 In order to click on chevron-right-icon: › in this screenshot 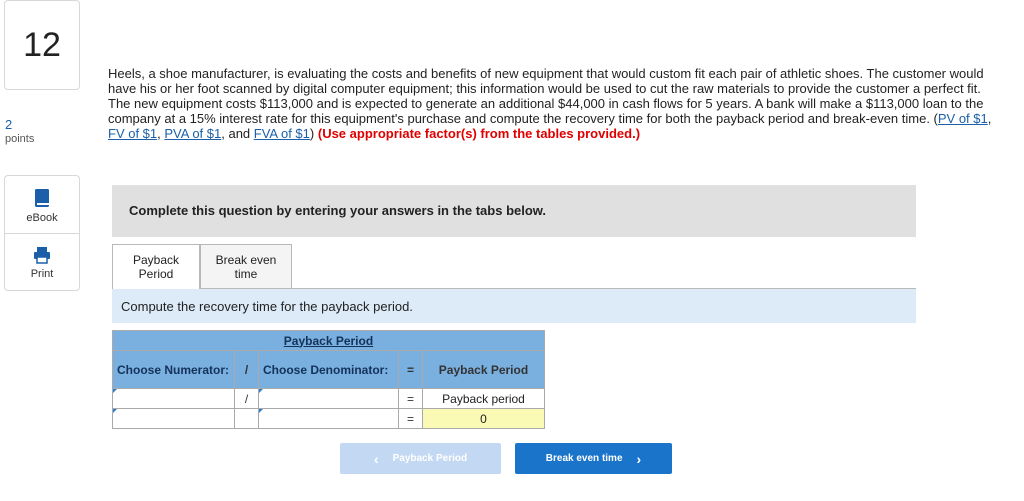, I will do `click(639, 458)`.